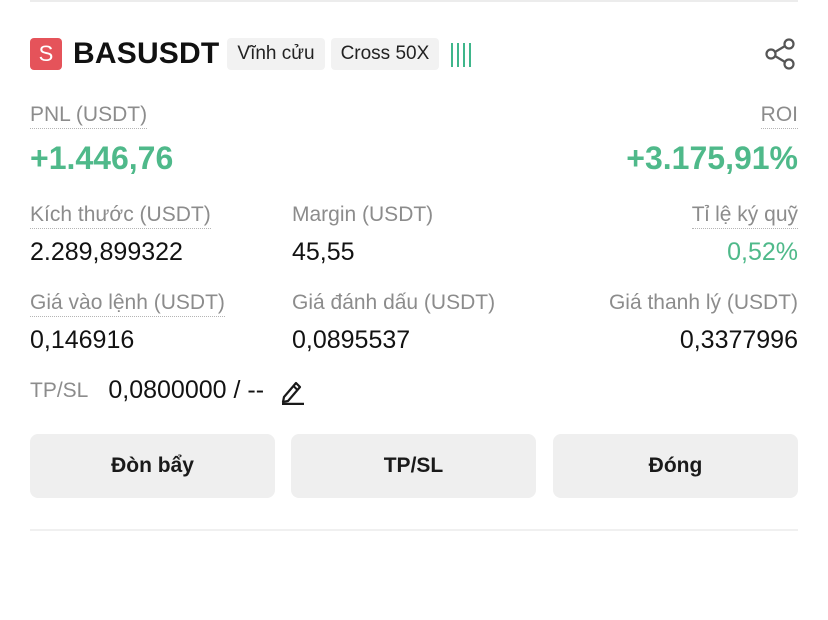 The height and width of the screenshot is (620, 828). I want to click on size-label: Kích thước (USDT), so click(120, 216).